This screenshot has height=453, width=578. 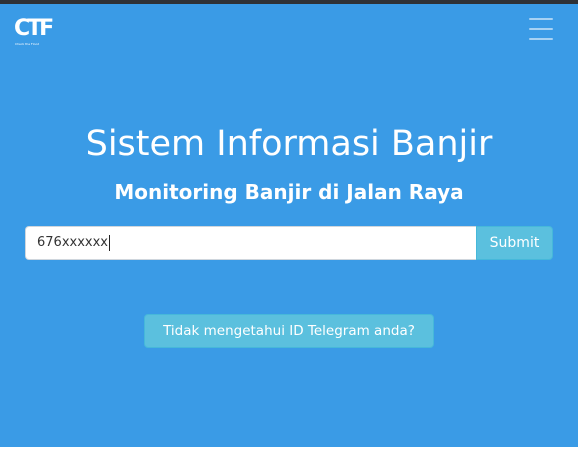 I want to click on submit-button: Submit, so click(x=514, y=243).